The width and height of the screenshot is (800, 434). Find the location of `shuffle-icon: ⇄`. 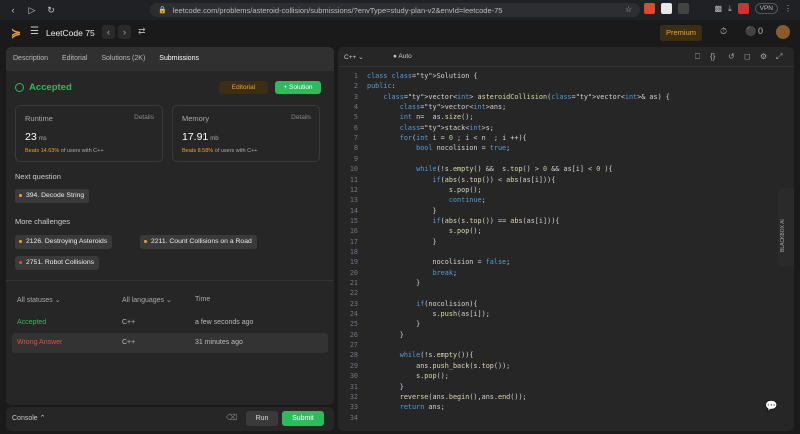

shuffle-icon: ⇄ is located at coordinates (142, 31).